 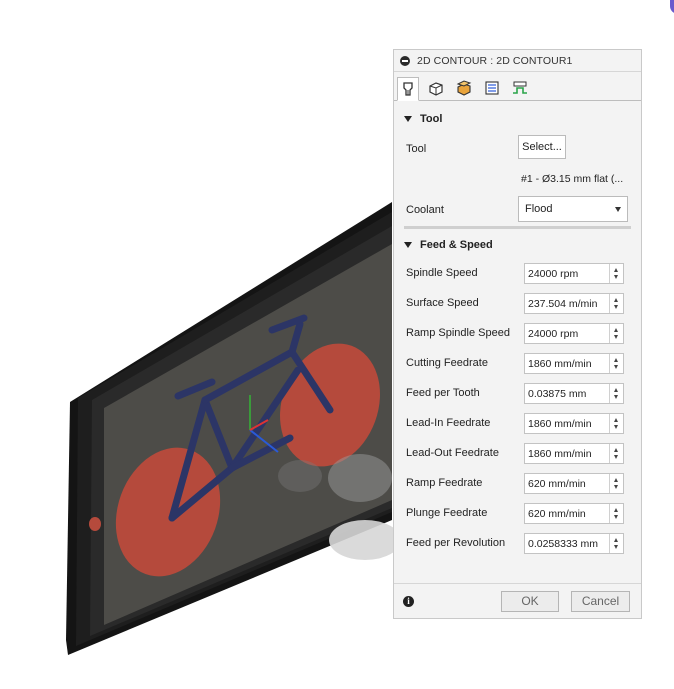 I want to click on coolant-label: Coolant, so click(x=425, y=210).